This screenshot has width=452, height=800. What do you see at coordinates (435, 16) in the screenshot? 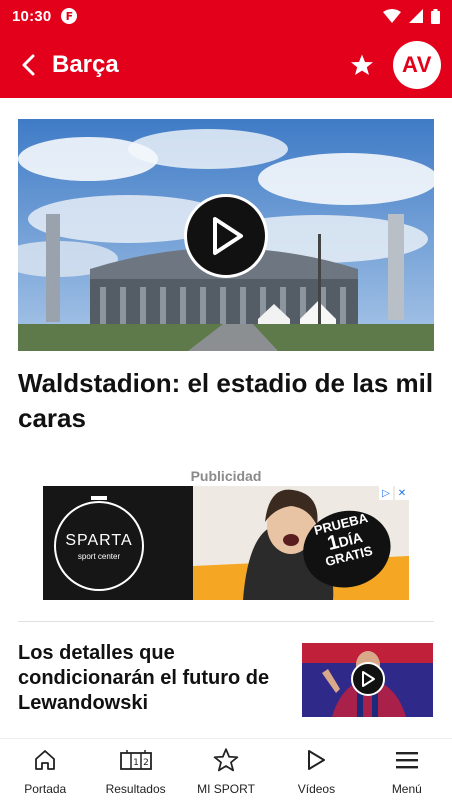
I see `battery-icon` at bounding box center [435, 16].